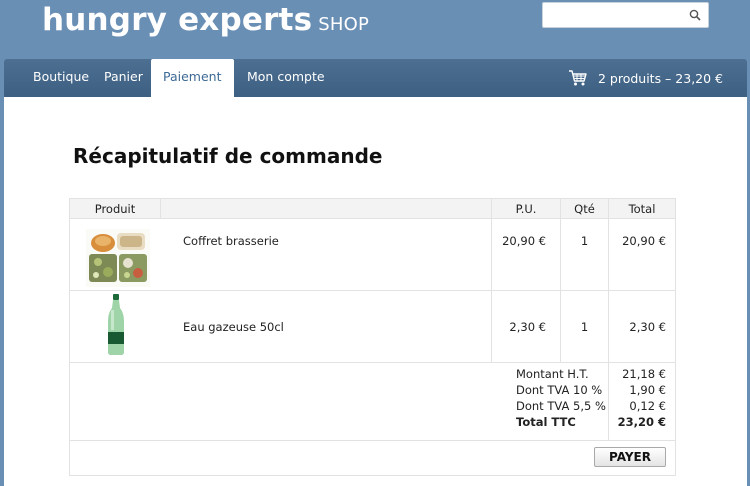 The image size is (750, 486). Describe the element at coordinates (118, 258) in the screenshot. I see `meal-box-image` at that location.